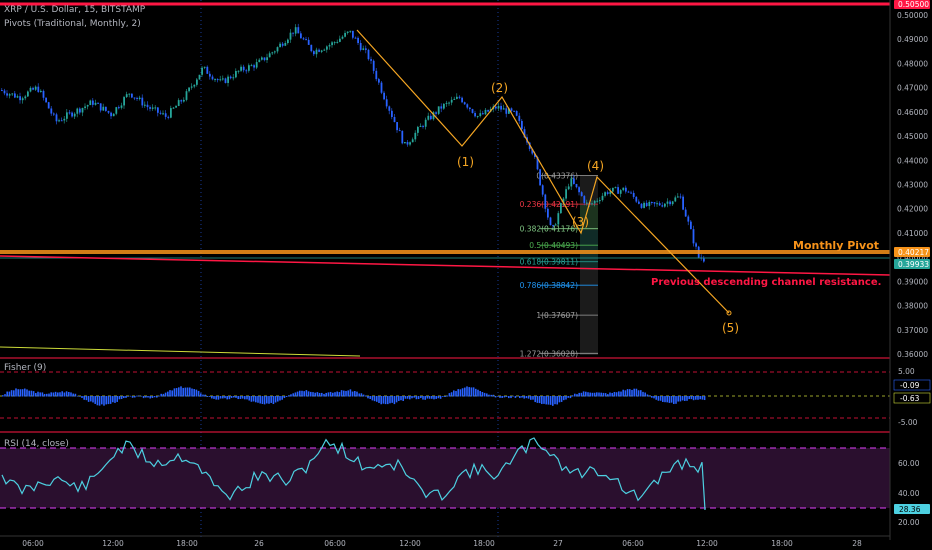 This screenshot has height=550, width=932. What do you see at coordinates (912, 39) in the screenshot?
I see `price-tick: 0.49000` at bounding box center [912, 39].